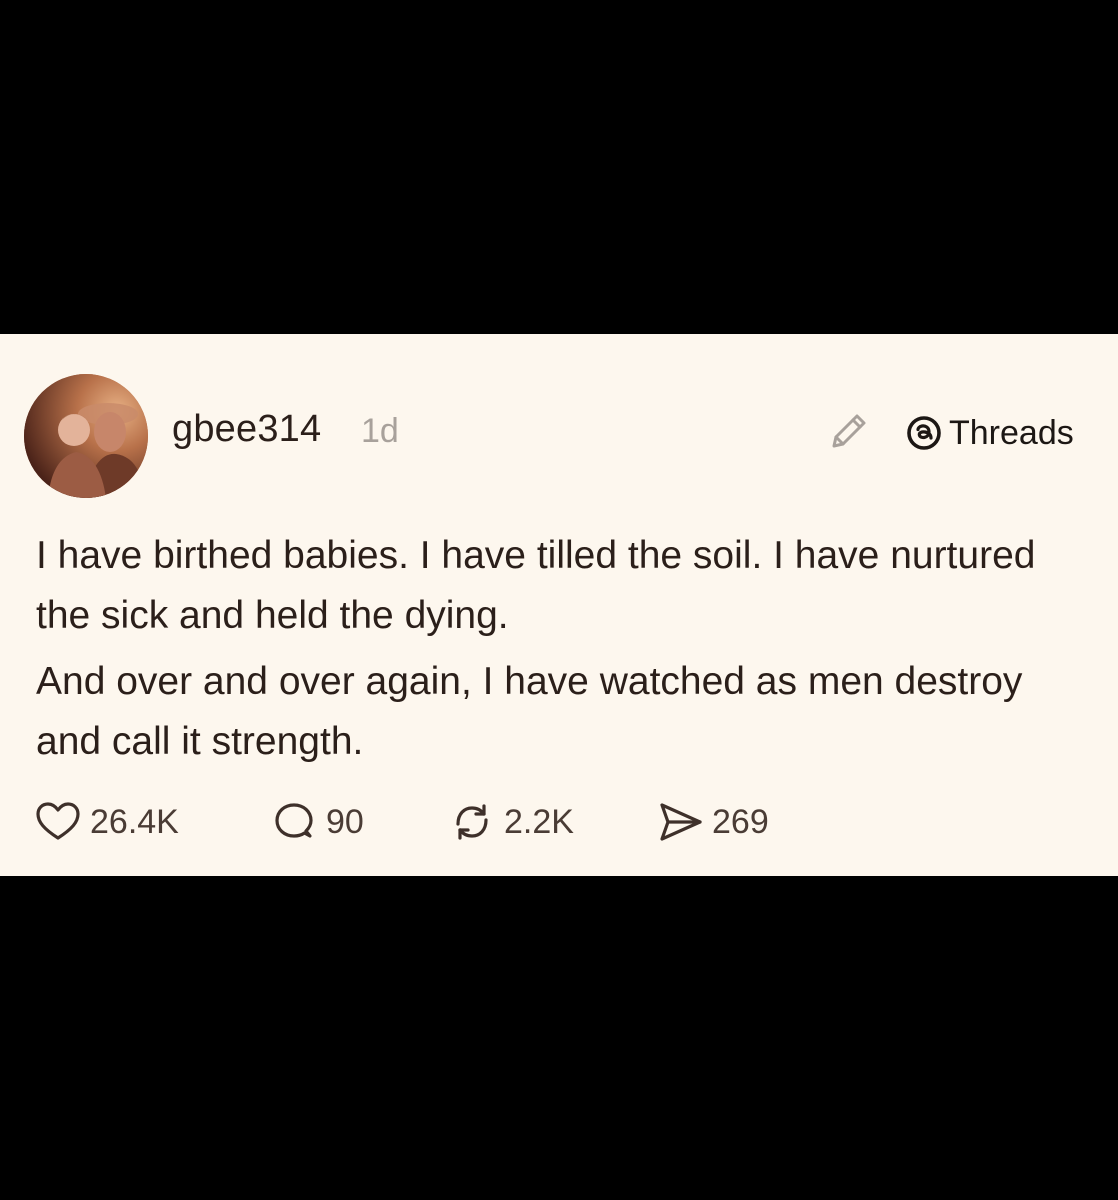  I want to click on avatar-photo, so click(86, 436).